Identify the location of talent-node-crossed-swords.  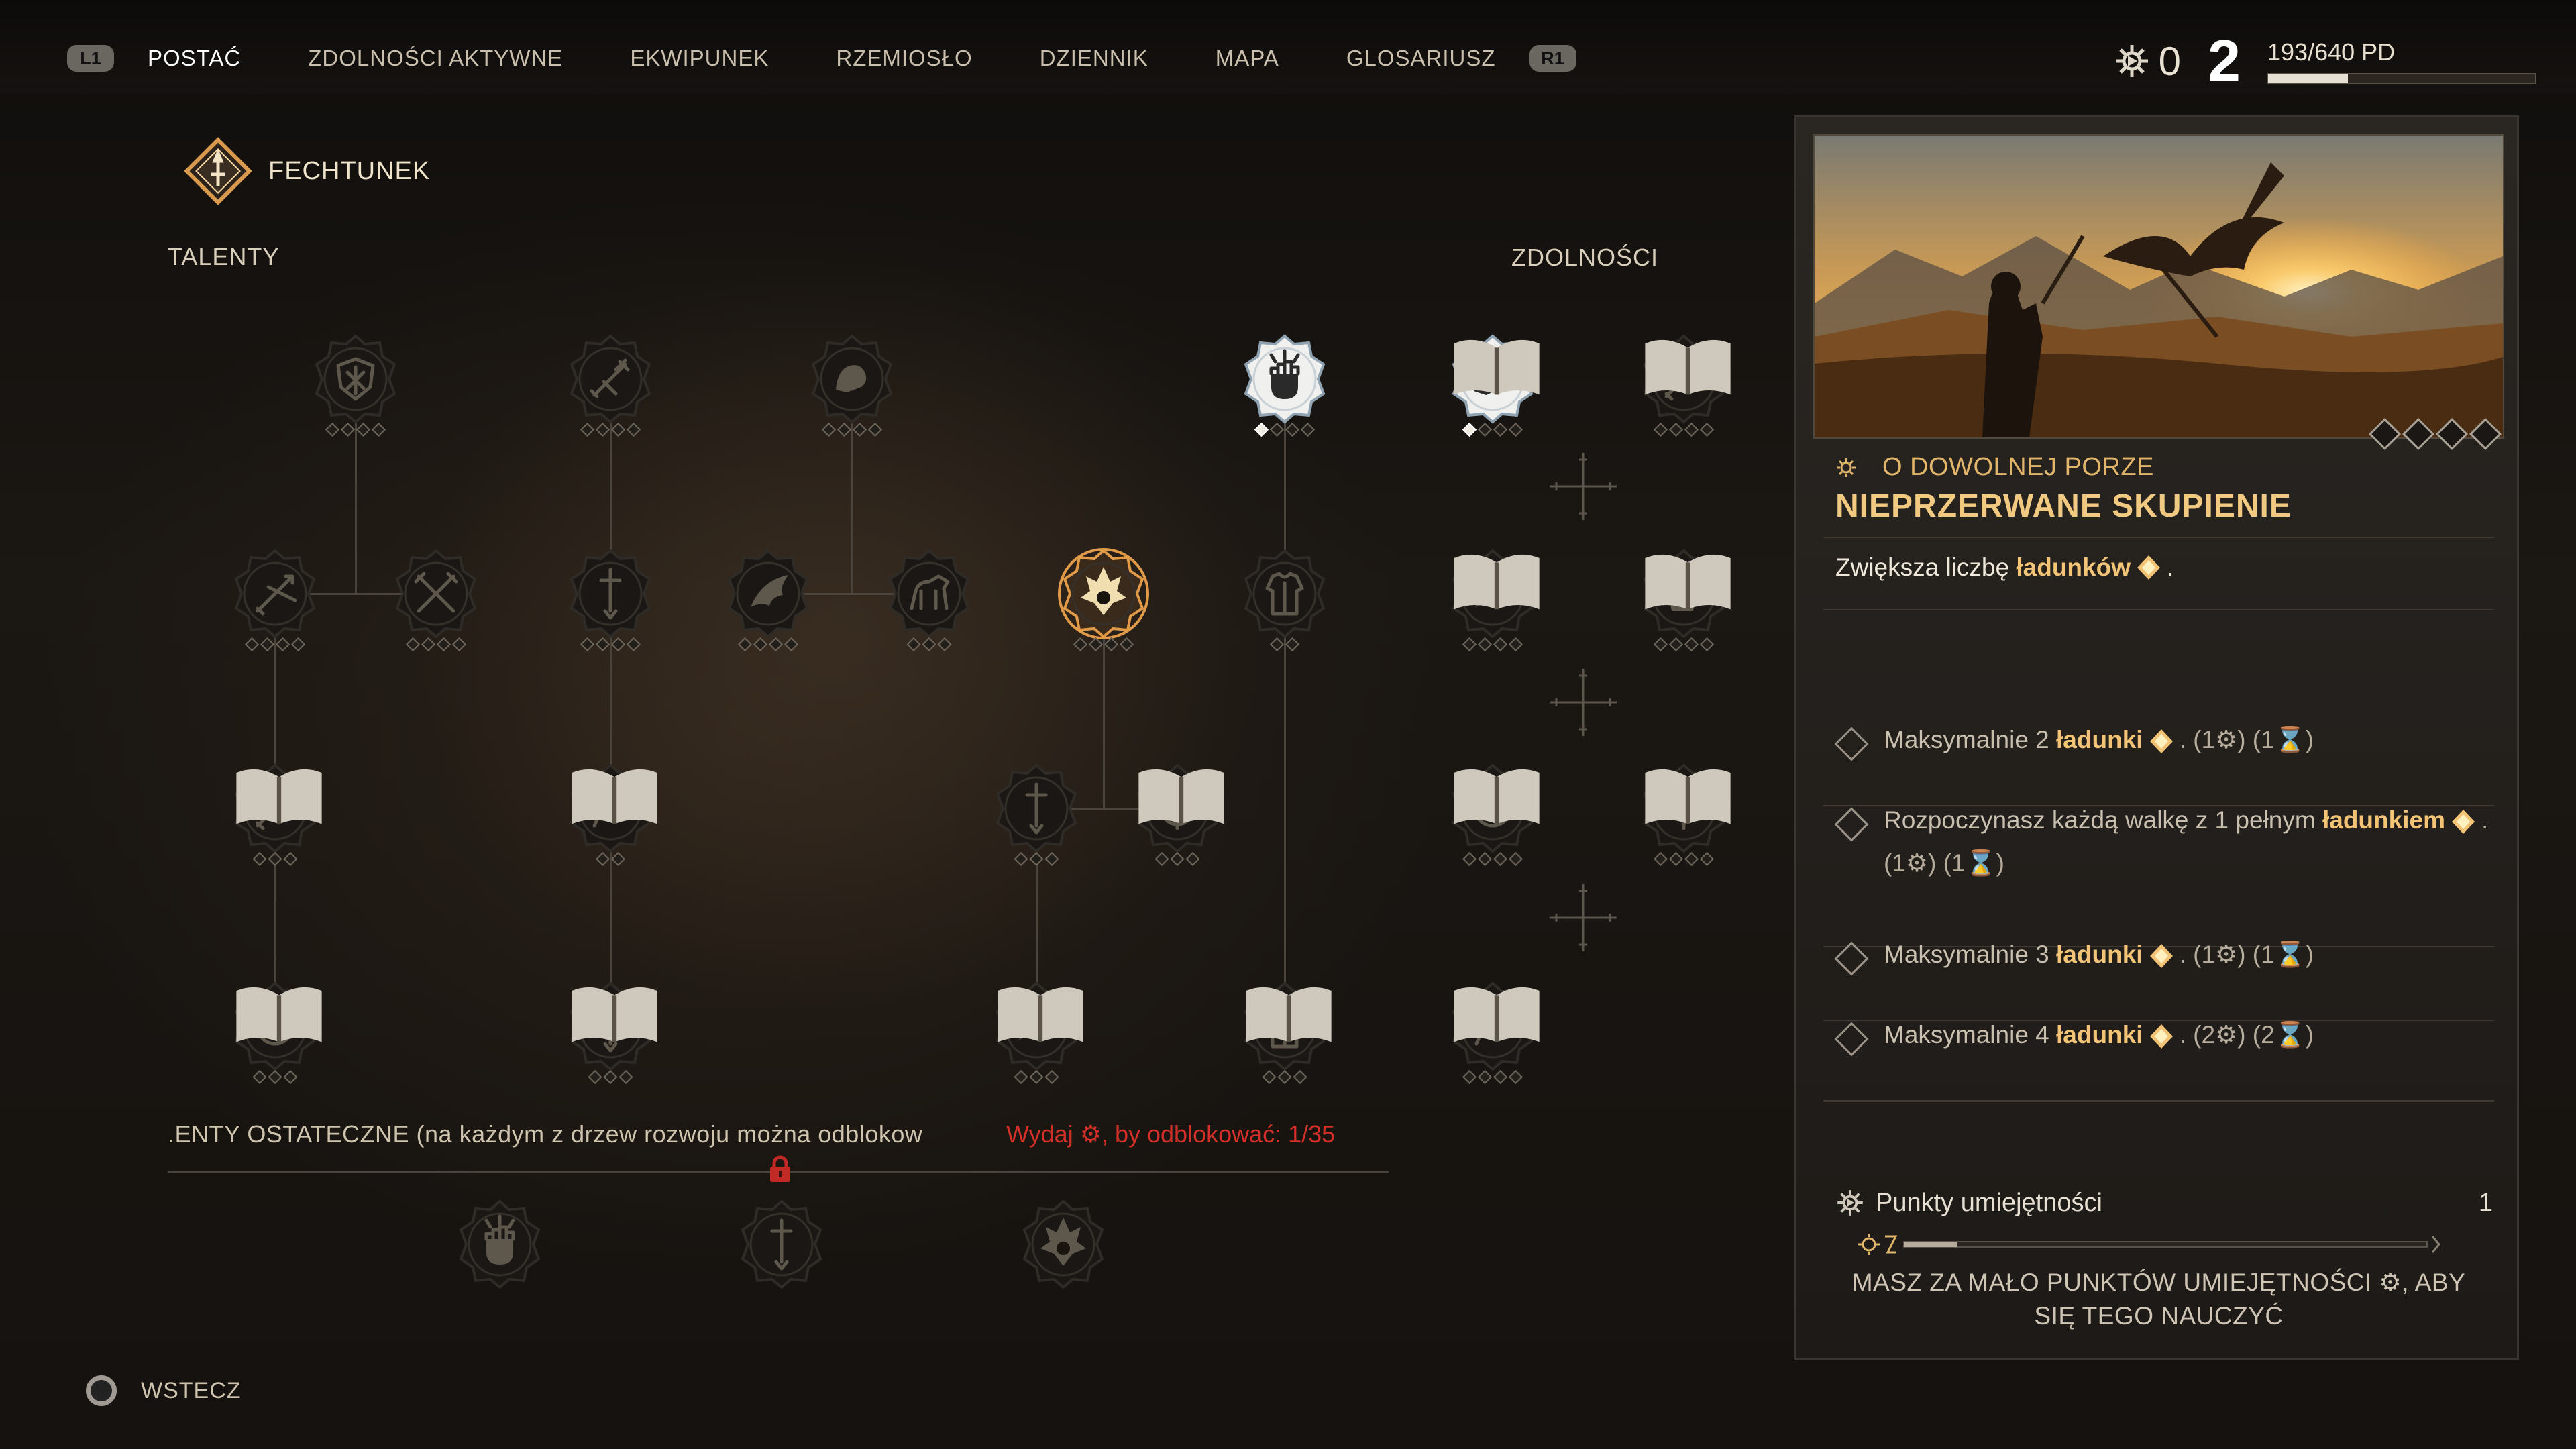
(436, 599).